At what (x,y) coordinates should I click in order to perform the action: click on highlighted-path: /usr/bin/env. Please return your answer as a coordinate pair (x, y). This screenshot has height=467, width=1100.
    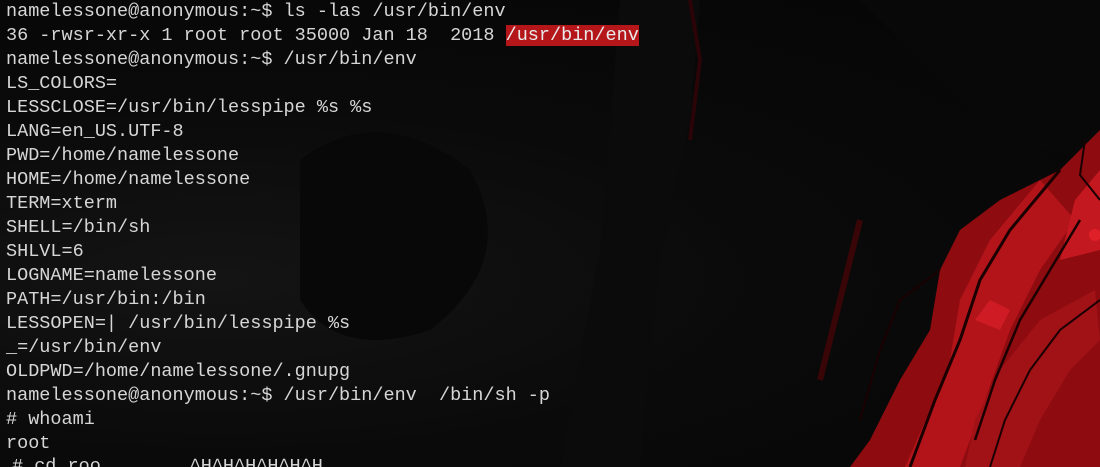
    Looking at the image, I should click on (572, 35).